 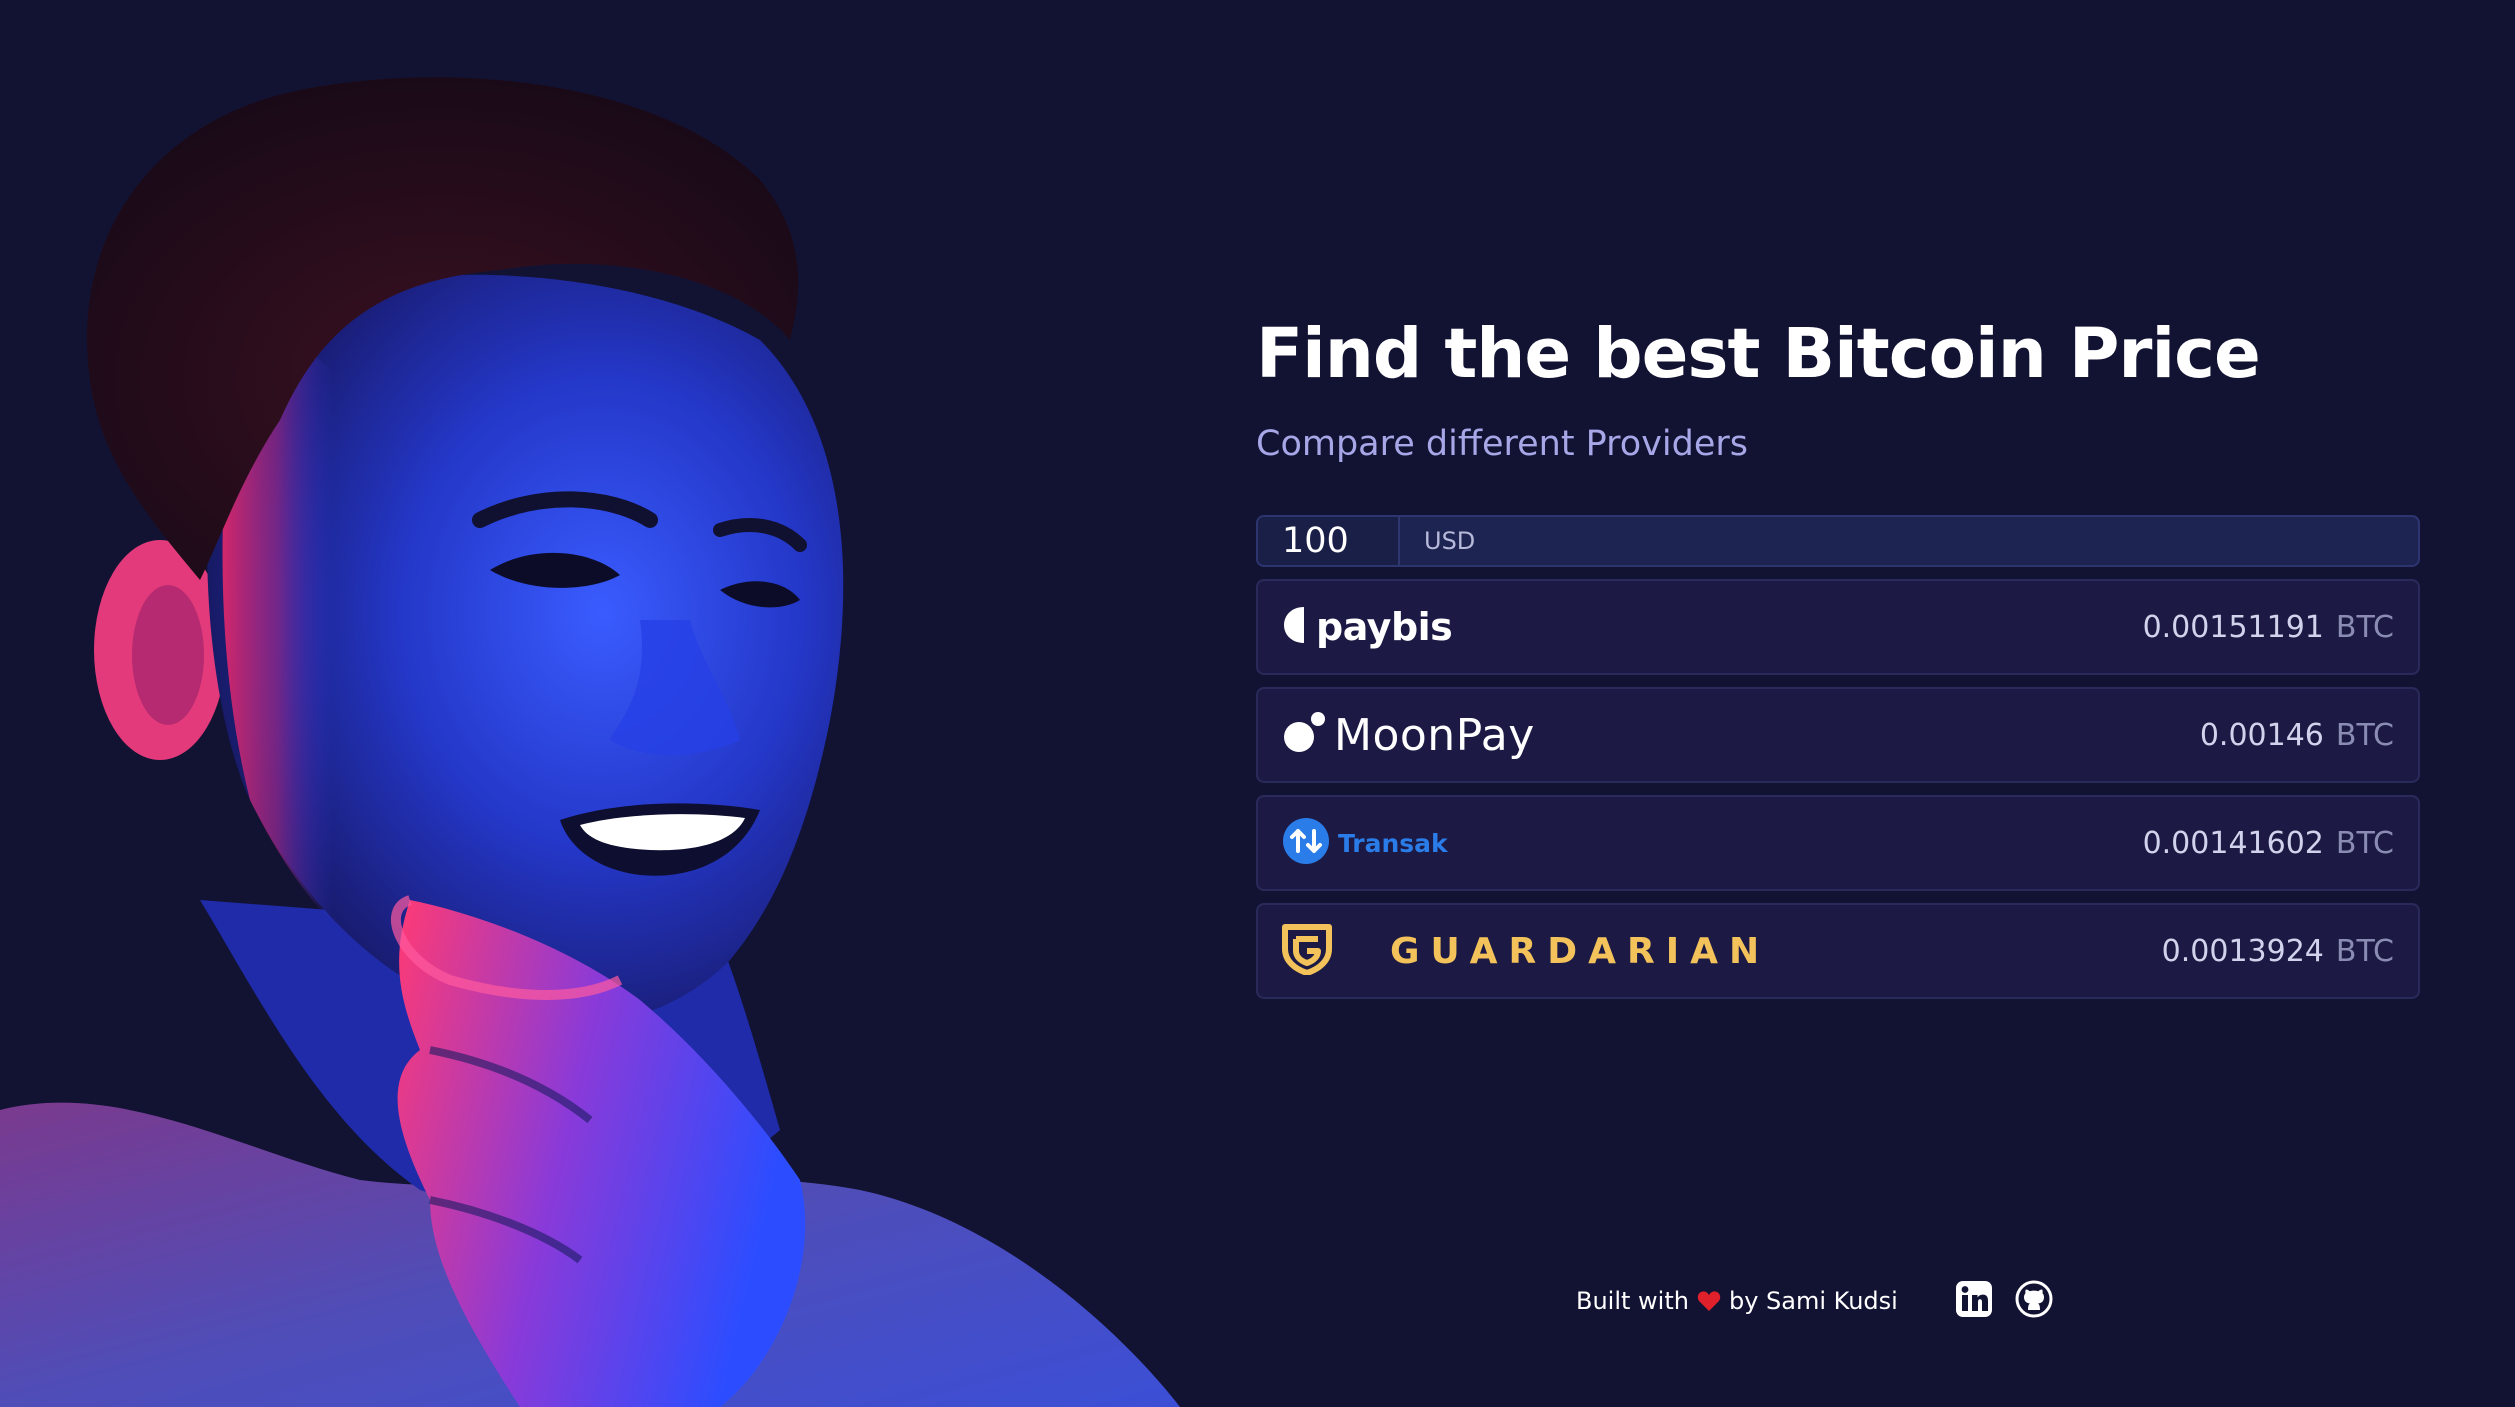 I want to click on moonpay-logo: MoonPay, so click(x=1408, y=735).